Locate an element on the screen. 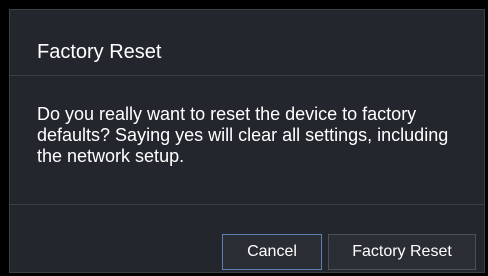 The width and height of the screenshot is (488, 276). cancel-button: Cancel is located at coordinates (272, 252).